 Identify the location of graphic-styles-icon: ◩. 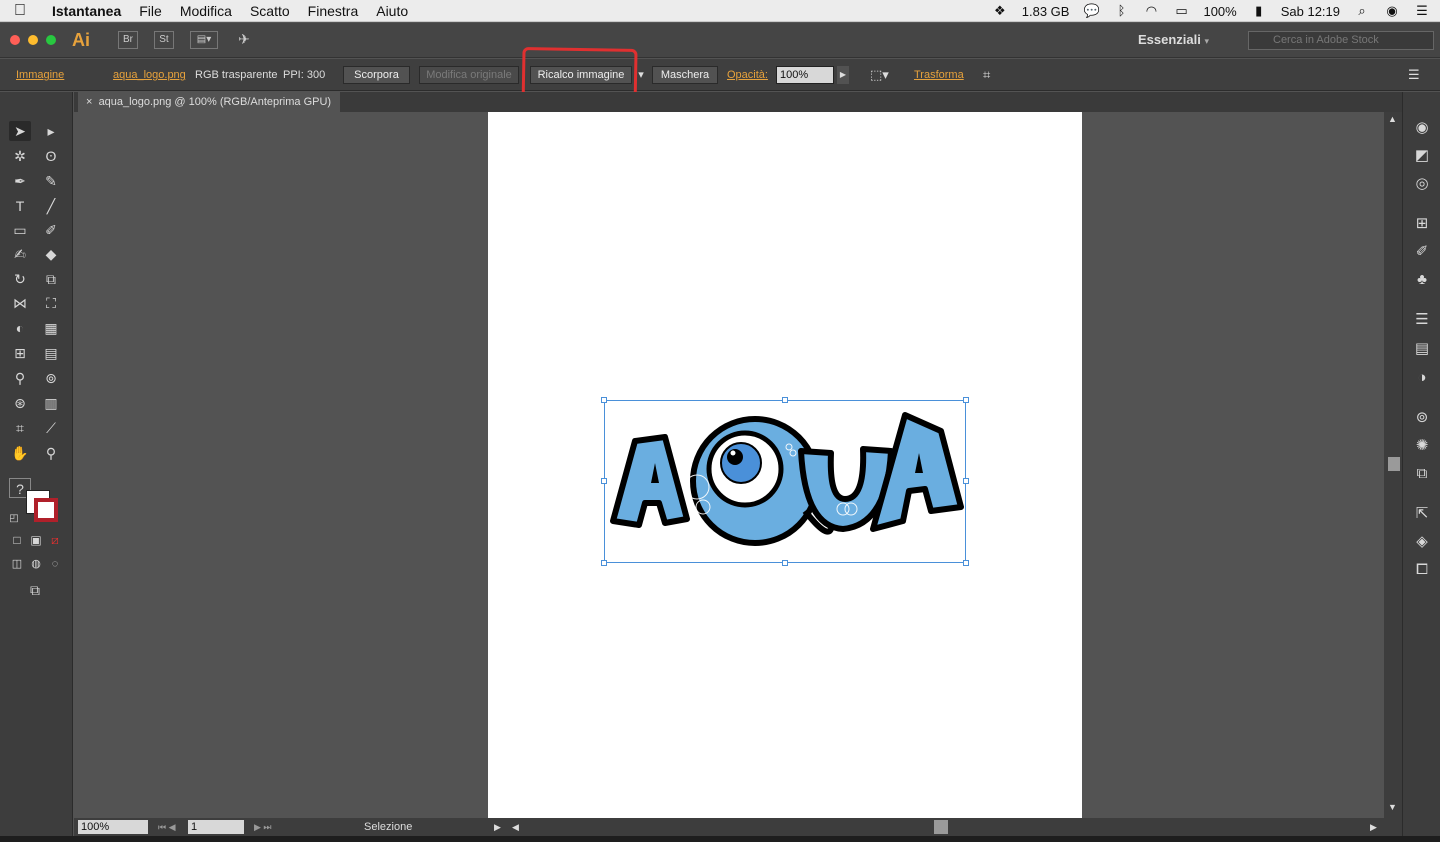
(1422, 156).